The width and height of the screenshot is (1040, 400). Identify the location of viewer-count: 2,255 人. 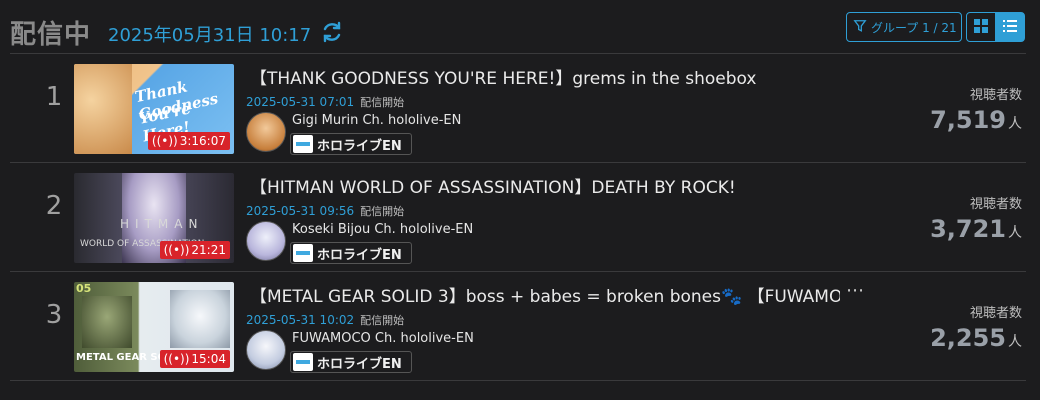
(976, 338).